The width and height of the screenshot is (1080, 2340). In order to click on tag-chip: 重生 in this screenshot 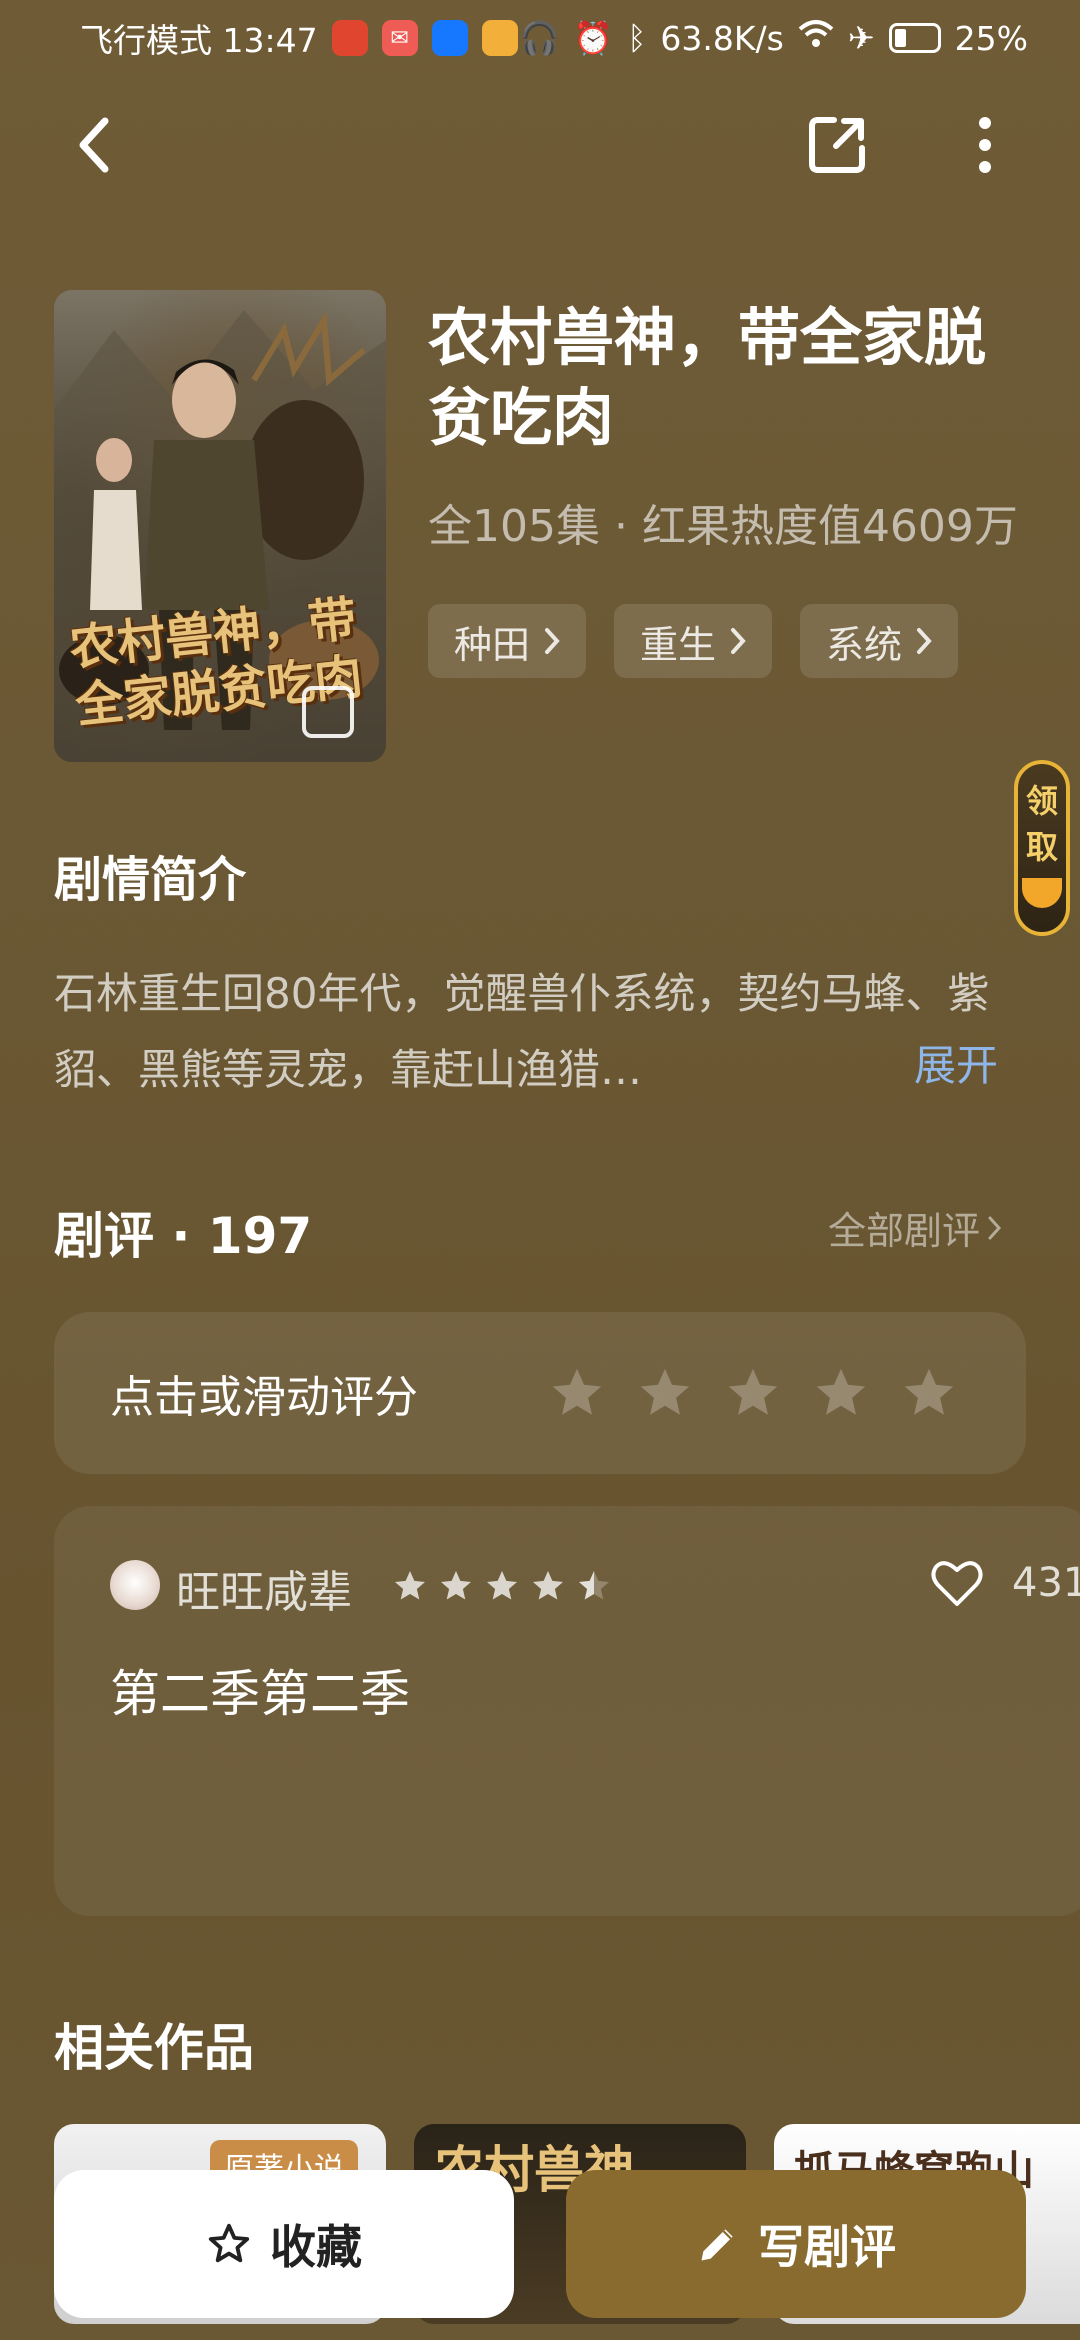, I will do `click(693, 641)`.